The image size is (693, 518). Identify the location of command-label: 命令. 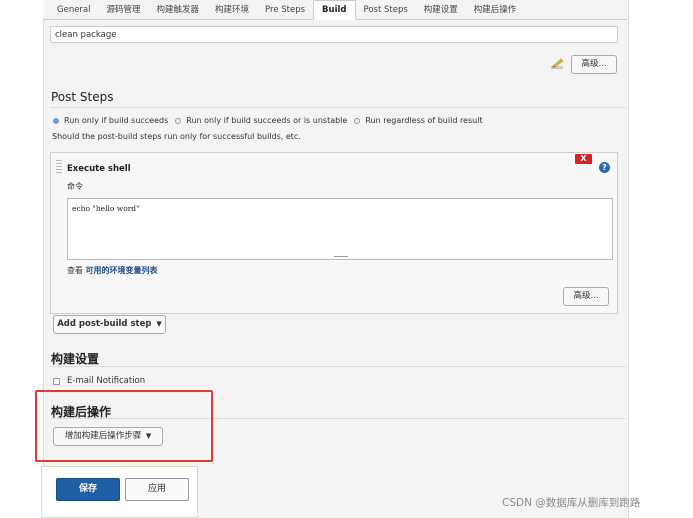
(75, 186).